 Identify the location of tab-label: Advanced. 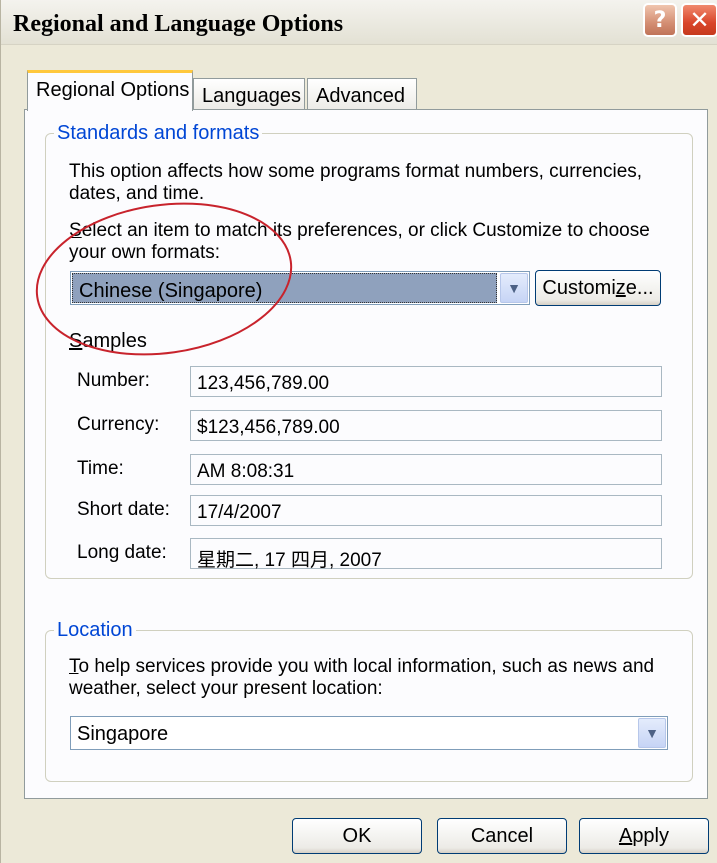
(360, 96).